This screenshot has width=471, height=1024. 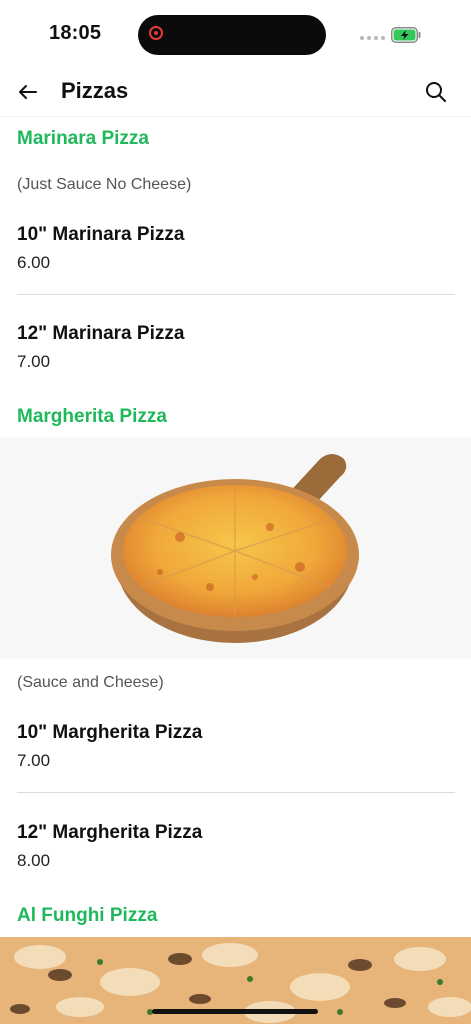 I want to click on item-name: 12" Margherita Pizza, so click(x=110, y=832).